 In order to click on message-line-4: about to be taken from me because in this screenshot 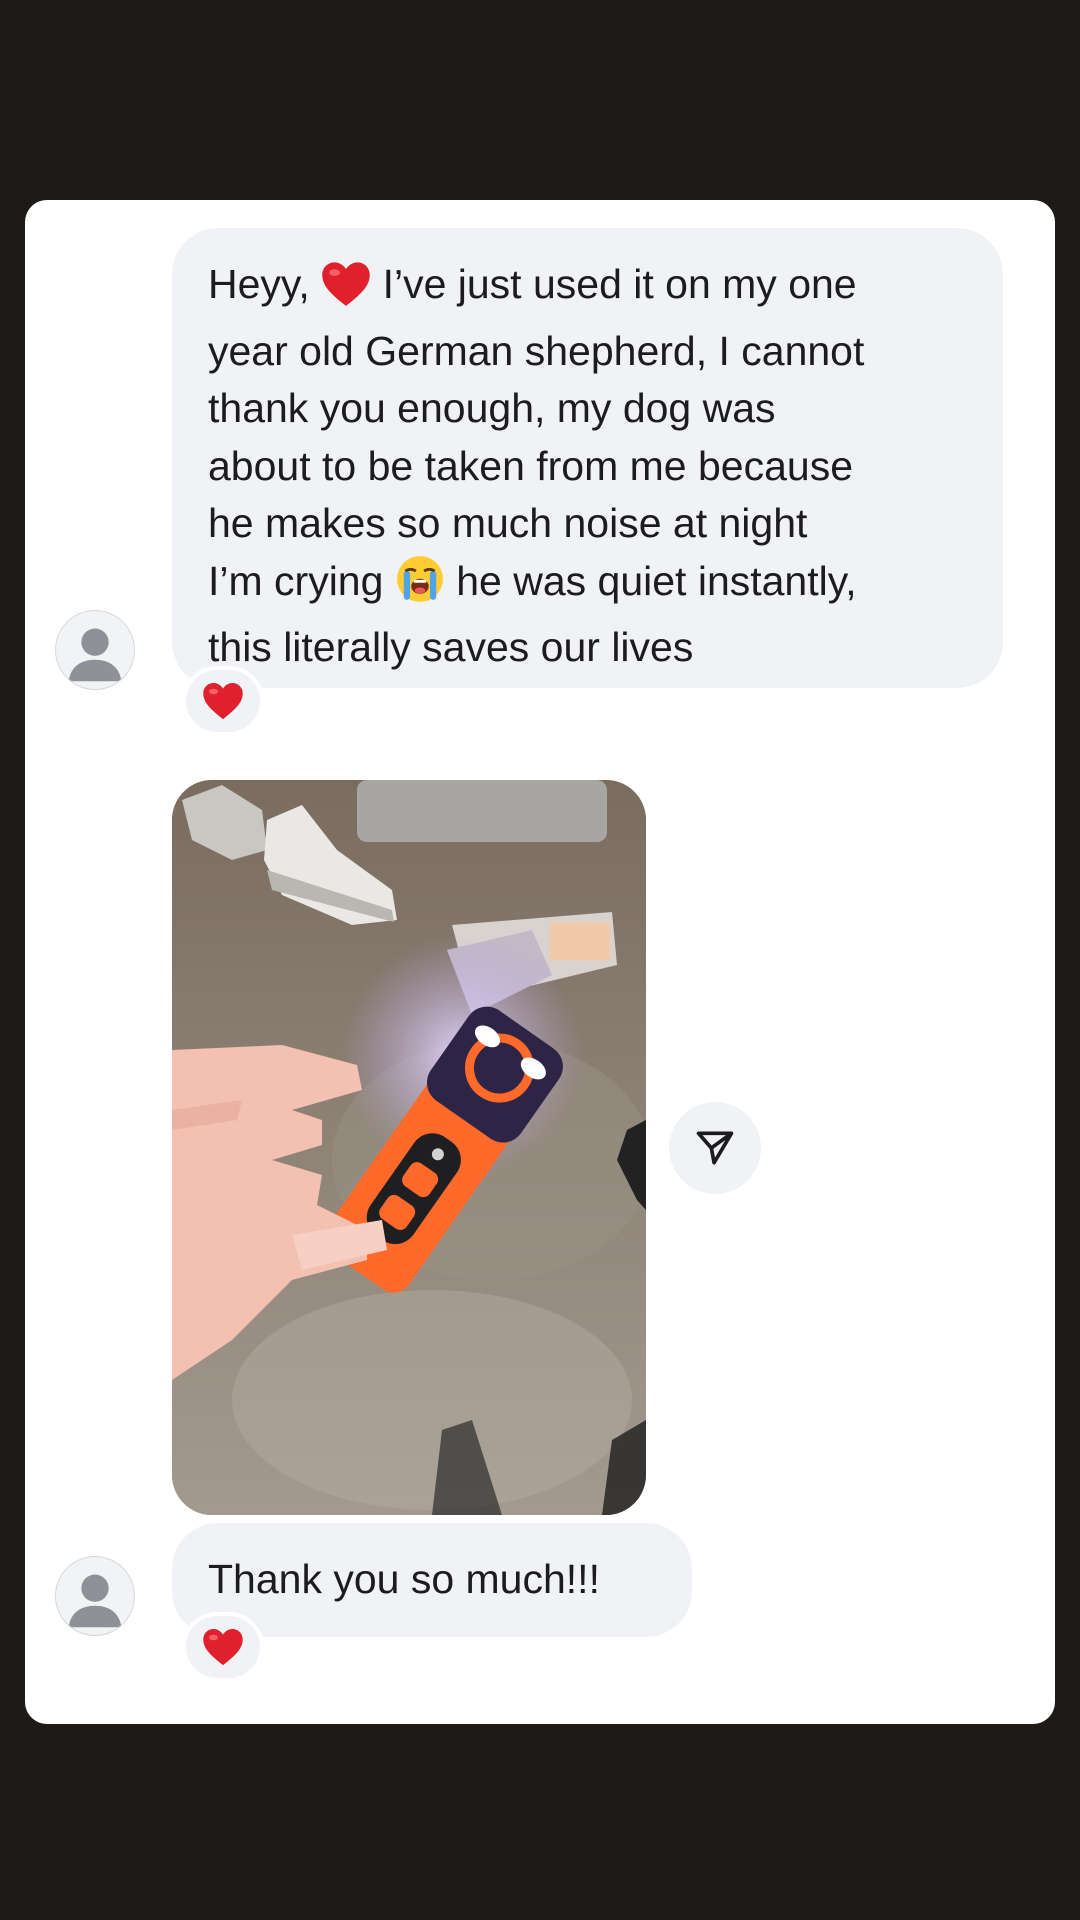, I will do `click(531, 465)`.